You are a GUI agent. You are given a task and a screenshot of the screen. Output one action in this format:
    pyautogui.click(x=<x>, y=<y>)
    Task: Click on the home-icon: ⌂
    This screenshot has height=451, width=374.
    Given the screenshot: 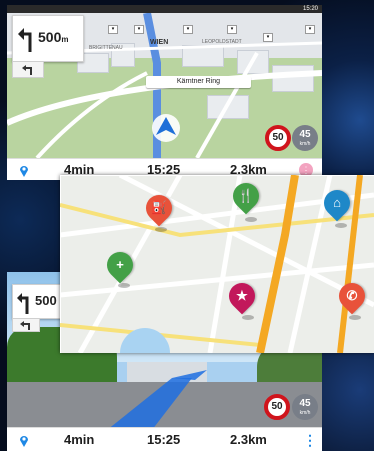 What is the action you would take?
    pyautogui.click(x=337, y=202)
    